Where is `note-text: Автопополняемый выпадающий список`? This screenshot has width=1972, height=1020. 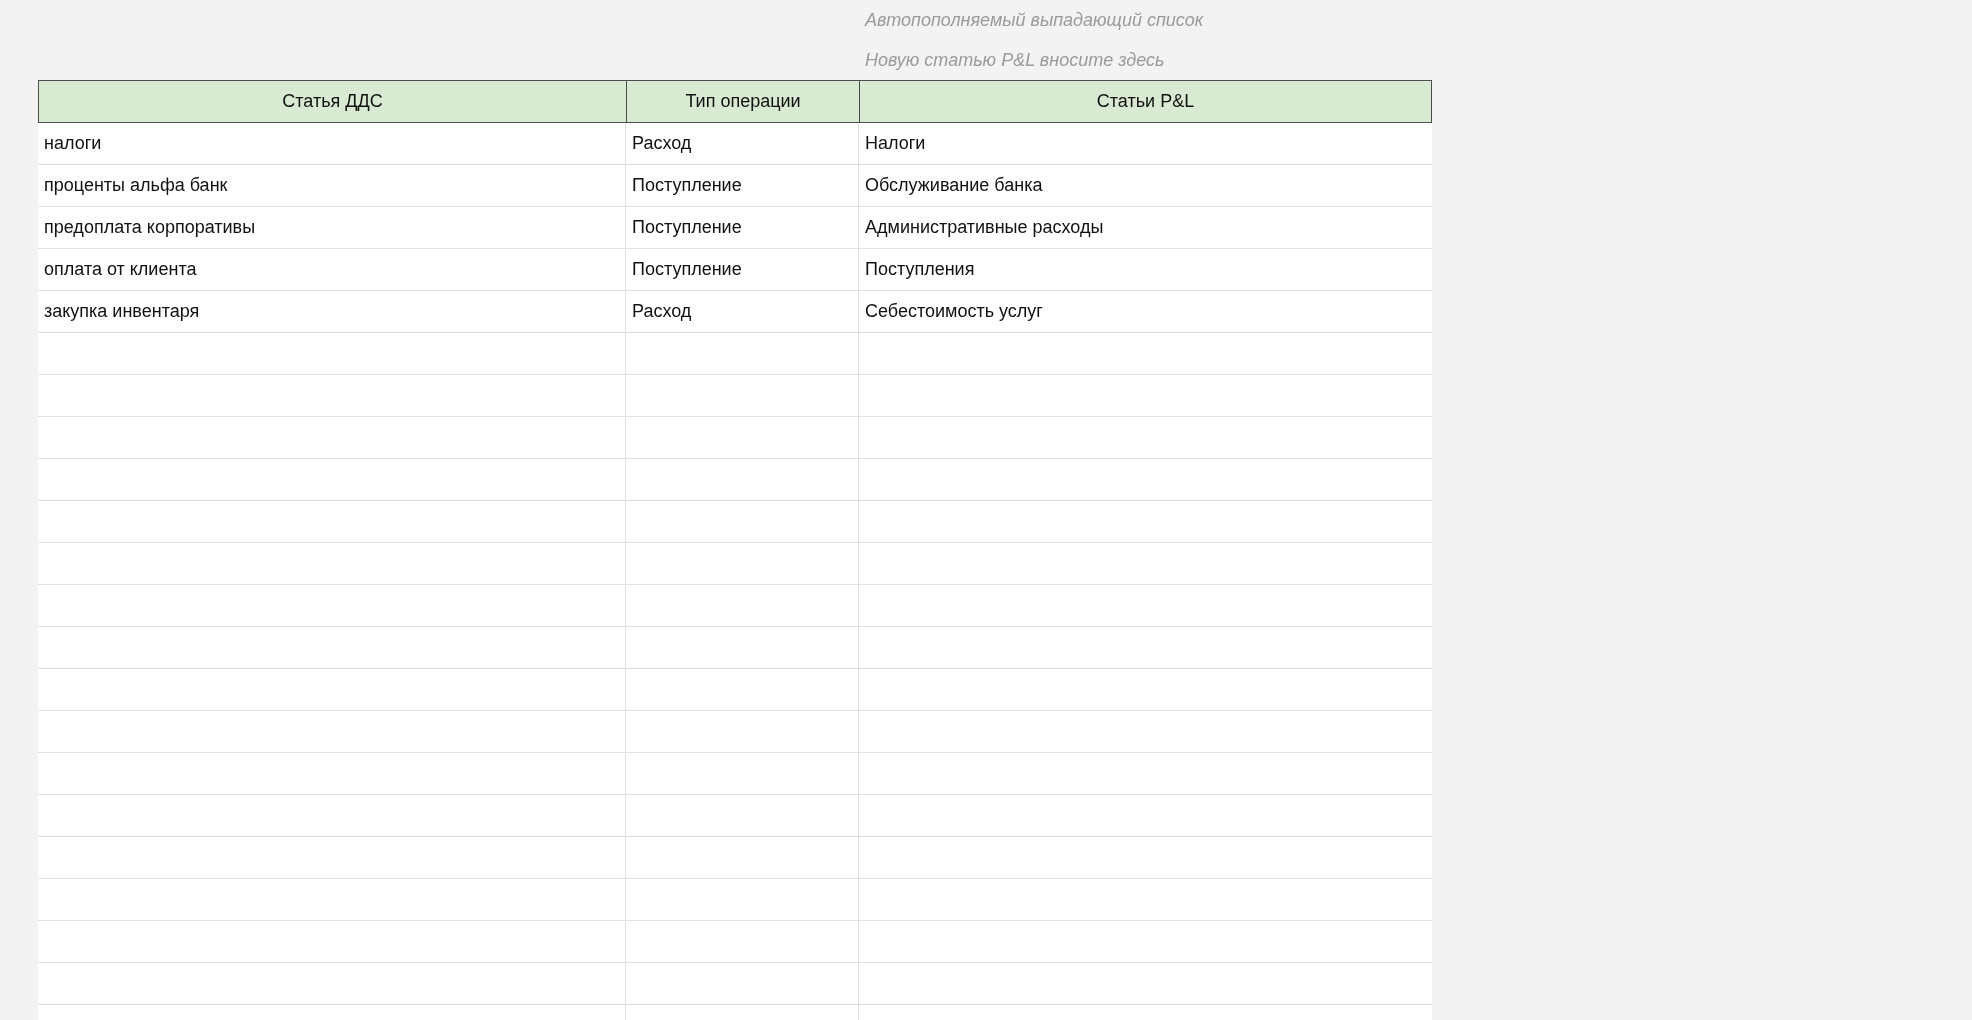 note-text: Автопополняемый выпадающий список is located at coordinates (1035, 20).